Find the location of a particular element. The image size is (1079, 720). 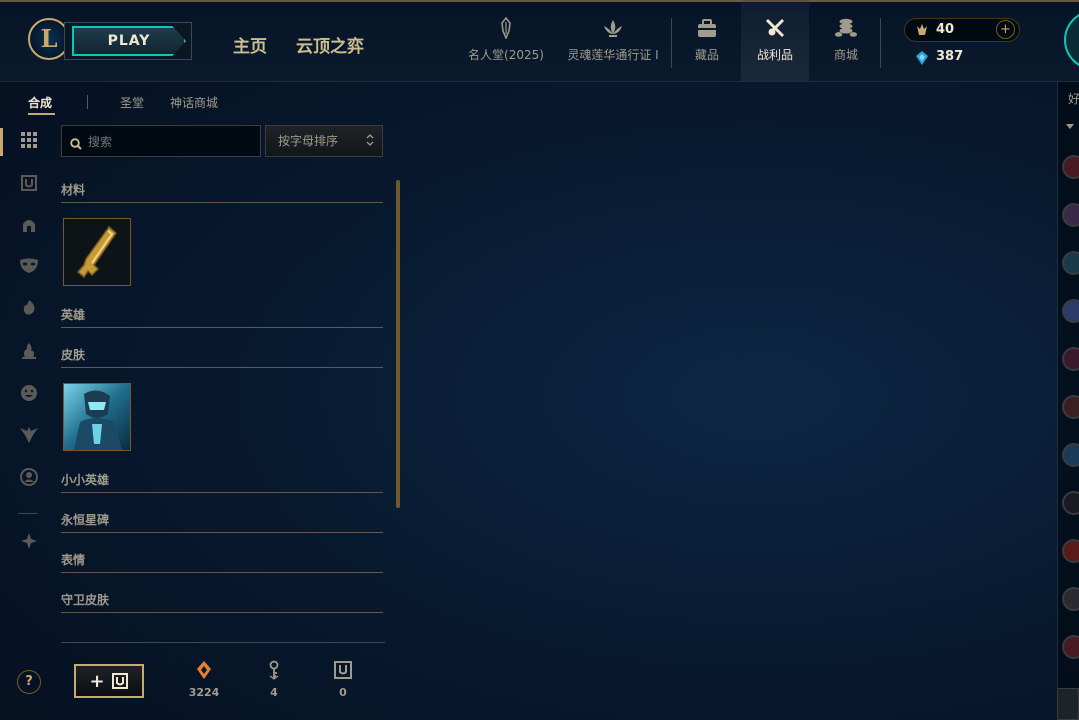

search-input is located at coordinates (172, 142).